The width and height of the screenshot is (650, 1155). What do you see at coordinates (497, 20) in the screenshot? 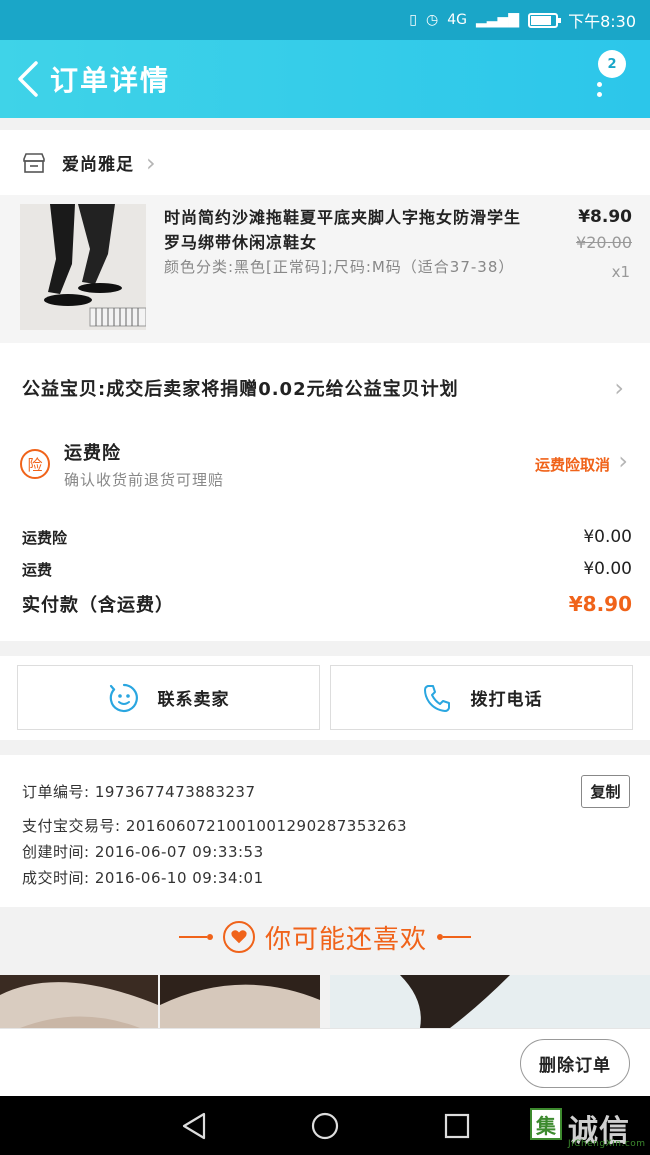
I see `signal-icon: ▂▃▅▇` at bounding box center [497, 20].